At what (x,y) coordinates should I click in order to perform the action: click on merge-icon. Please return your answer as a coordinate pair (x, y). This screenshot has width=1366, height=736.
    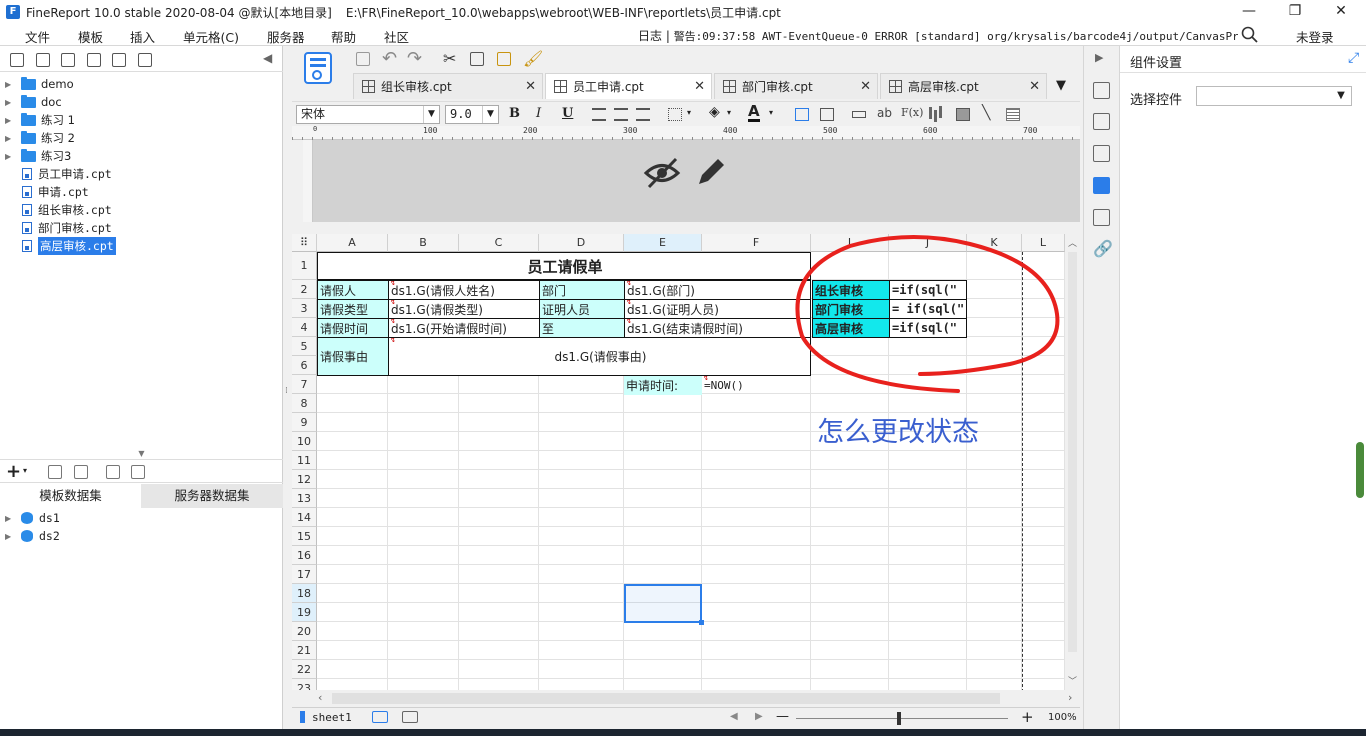
    Looking at the image, I should click on (802, 114).